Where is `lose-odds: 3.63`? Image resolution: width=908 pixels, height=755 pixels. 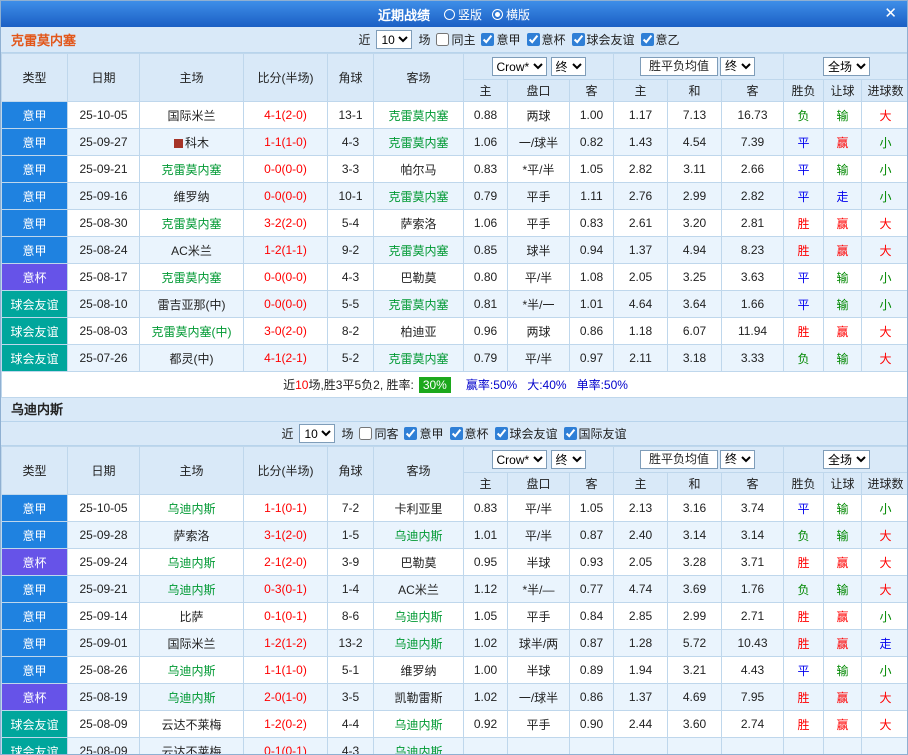 lose-odds: 3.63 is located at coordinates (753, 277).